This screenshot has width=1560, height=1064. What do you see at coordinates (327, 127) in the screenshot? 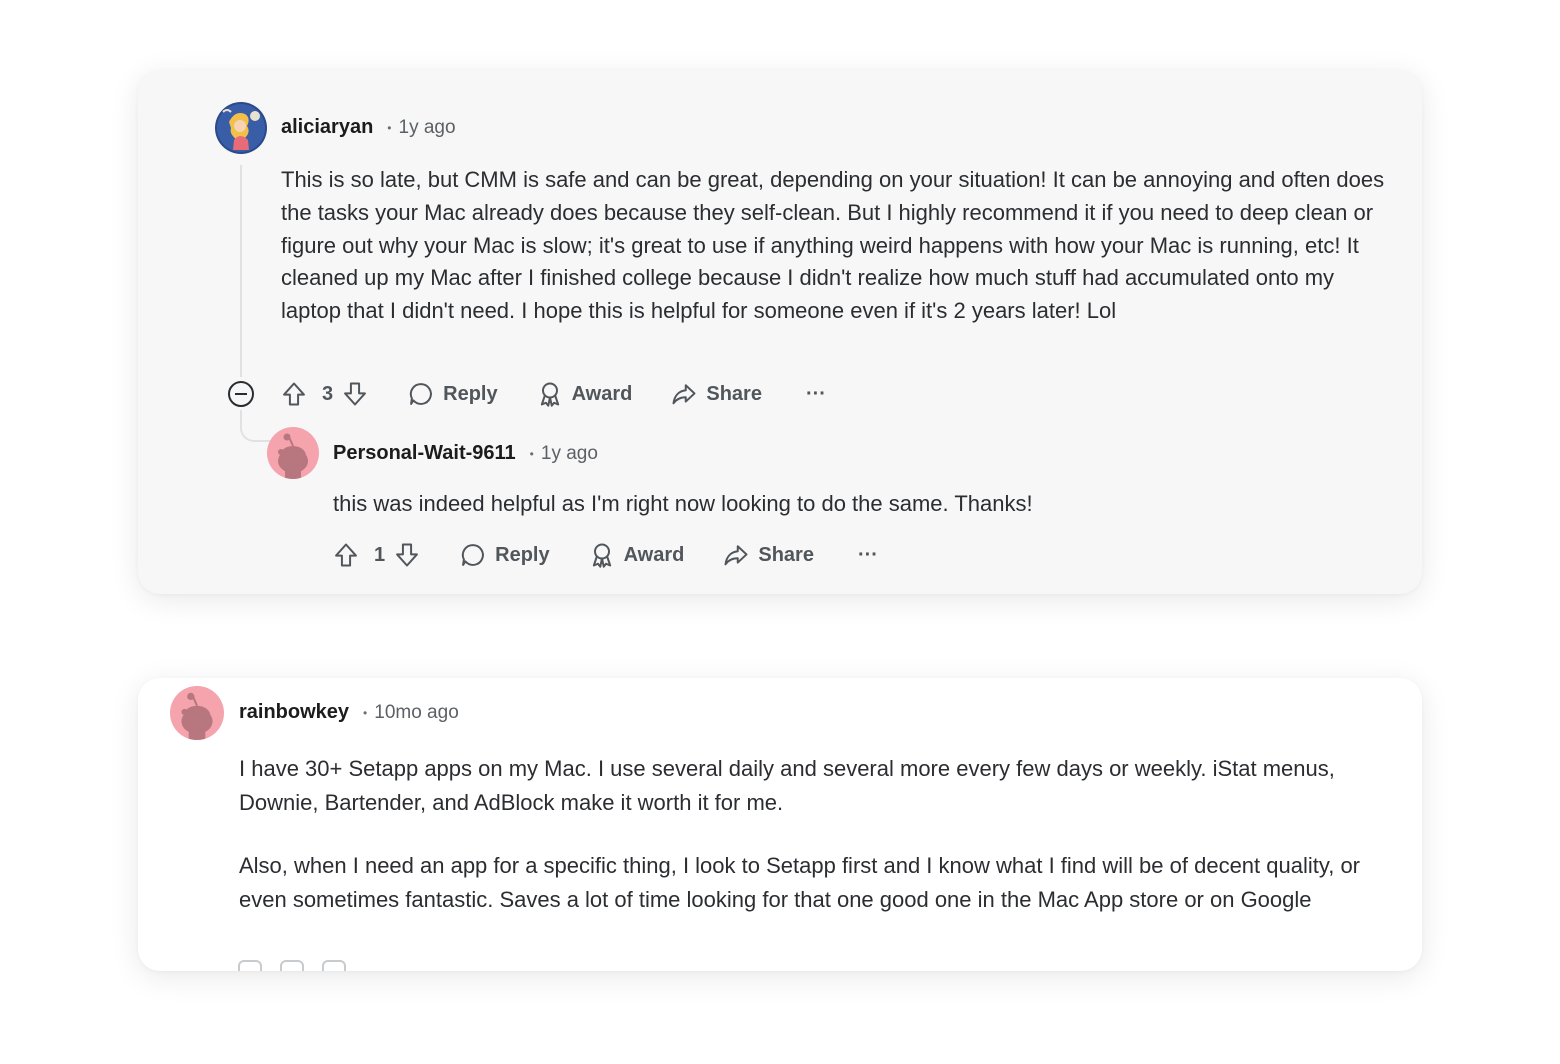
I see `username-link: aliciaryan` at bounding box center [327, 127].